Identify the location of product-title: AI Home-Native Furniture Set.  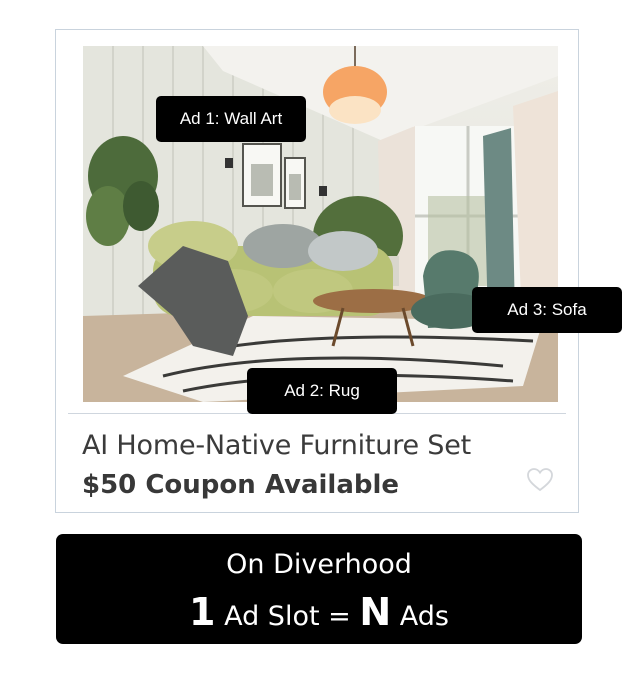
(276, 445).